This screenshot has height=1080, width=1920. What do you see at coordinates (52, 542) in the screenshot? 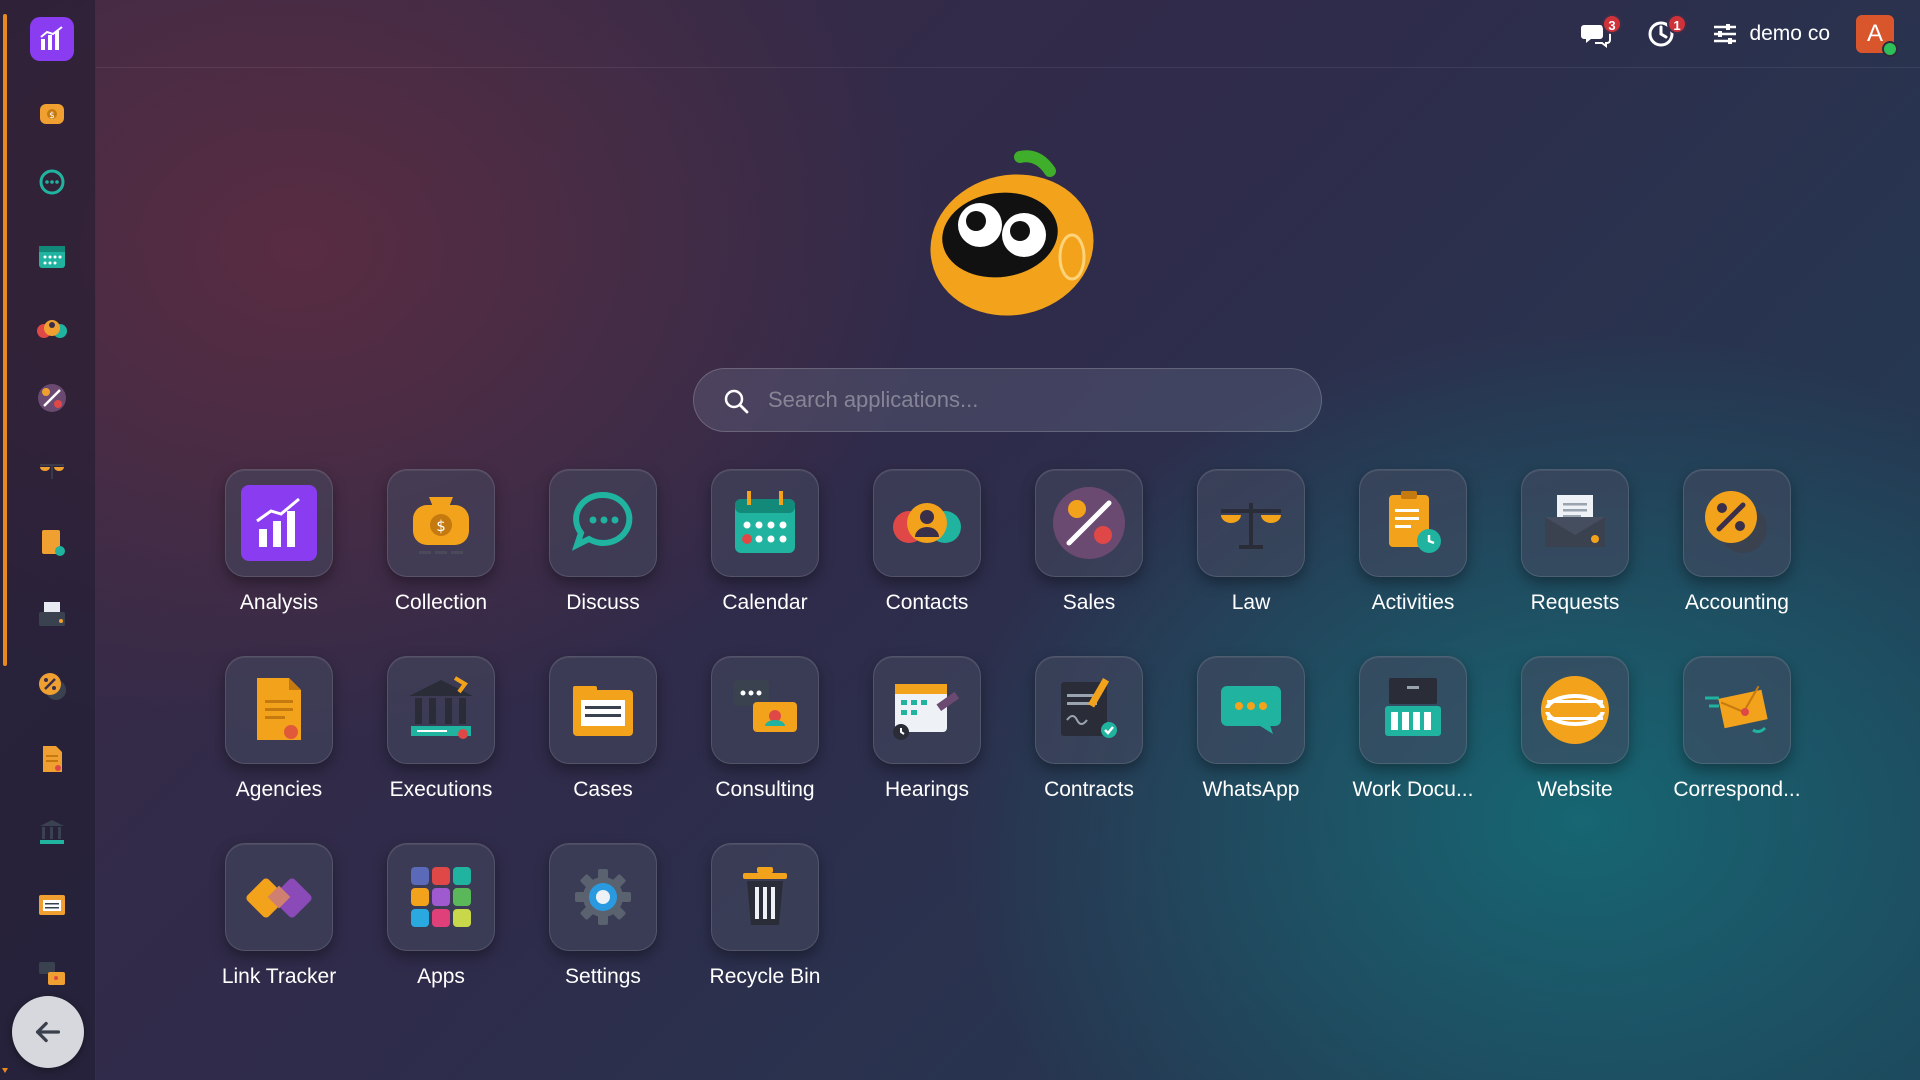
I see `sidebar-item-activities` at bounding box center [52, 542].